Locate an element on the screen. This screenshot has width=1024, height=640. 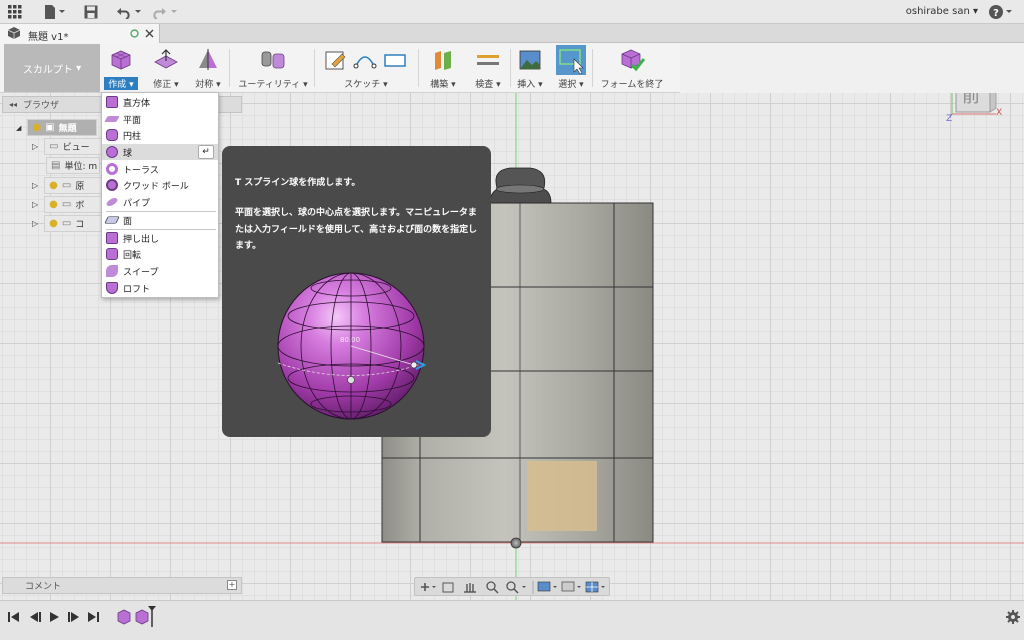
viewcube-x-label: X is located at coordinates (999, 113).